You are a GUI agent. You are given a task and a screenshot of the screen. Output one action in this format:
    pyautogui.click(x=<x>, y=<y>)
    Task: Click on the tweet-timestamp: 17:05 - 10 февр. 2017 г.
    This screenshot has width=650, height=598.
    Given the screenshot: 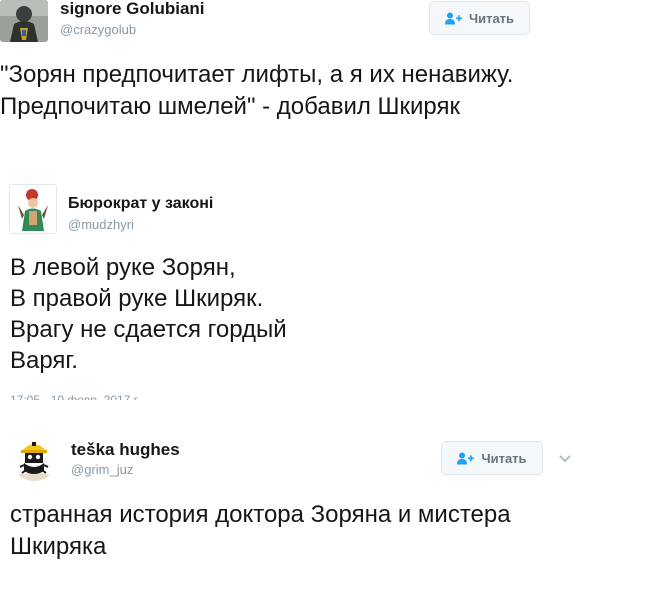 What is the action you would take?
    pyautogui.click(x=75, y=396)
    